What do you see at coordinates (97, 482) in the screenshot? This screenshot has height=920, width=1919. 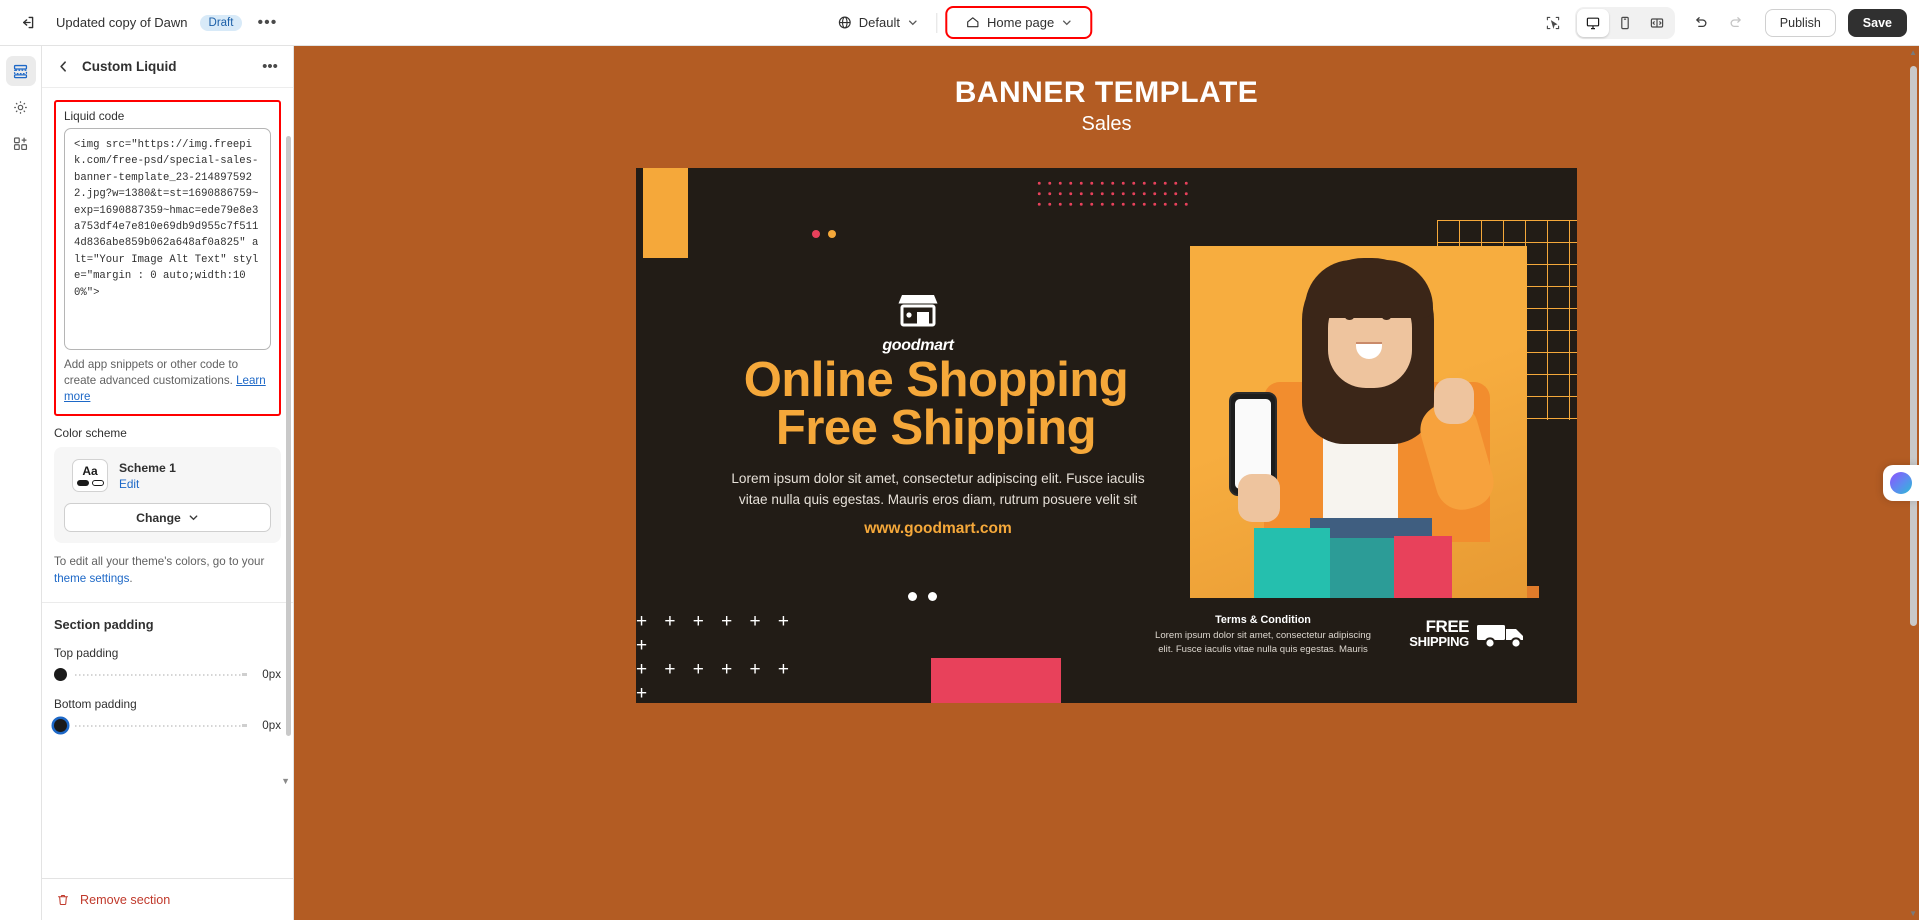 I see `swatch-pill-light` at bounding box center [97, 482].